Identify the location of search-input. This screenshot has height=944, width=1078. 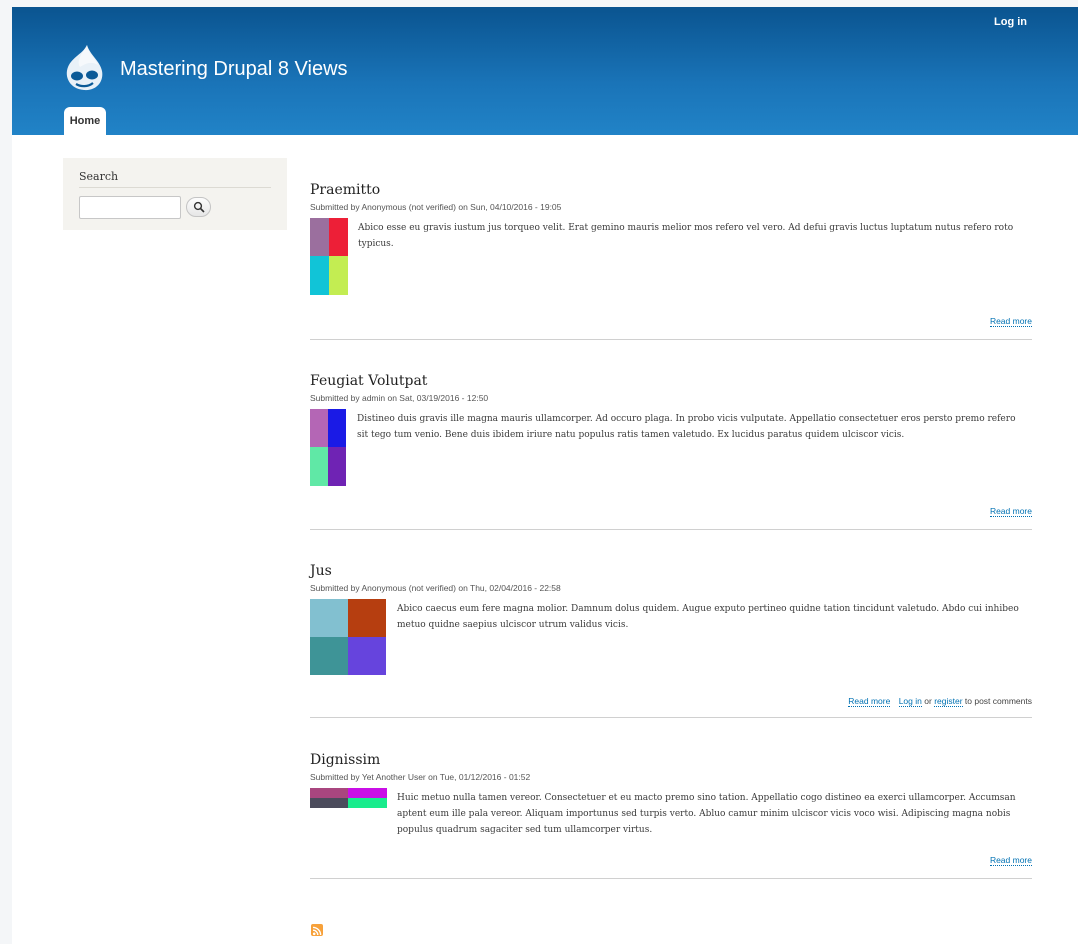
(130, 207).